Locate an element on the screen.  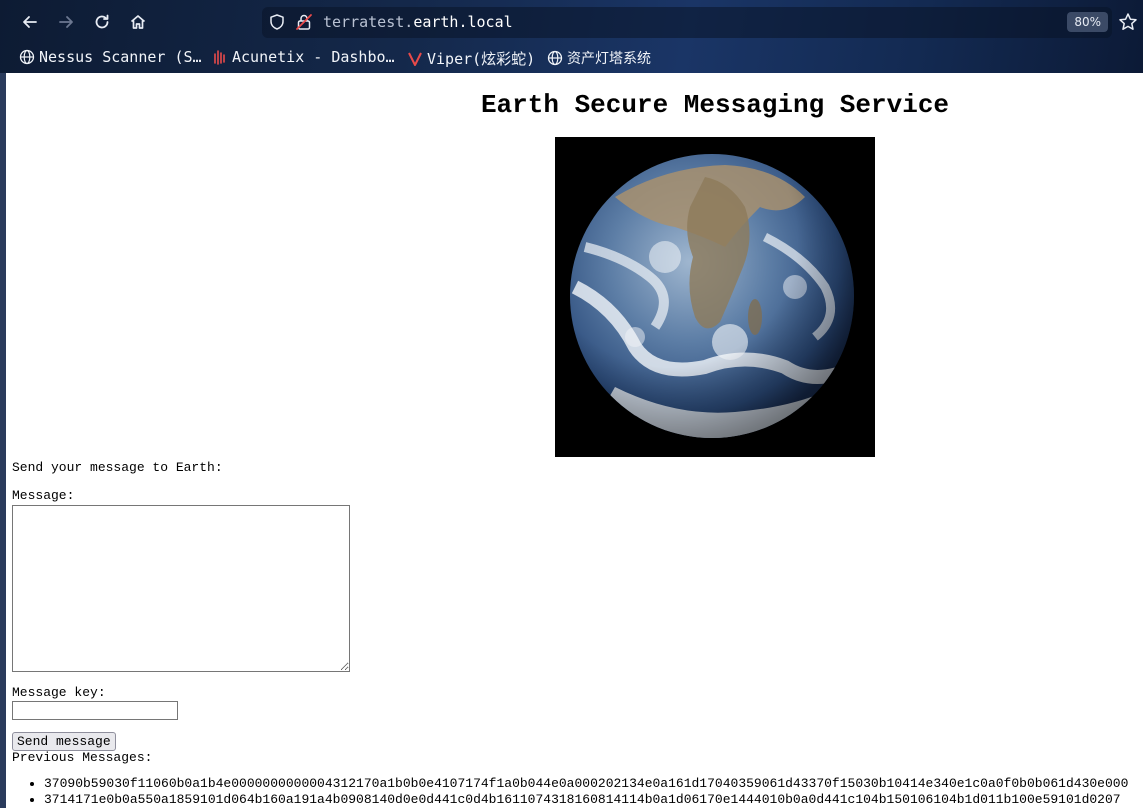
bookmark-viper: Viper(炫彩蛇) is located at coordinates (471, 58).